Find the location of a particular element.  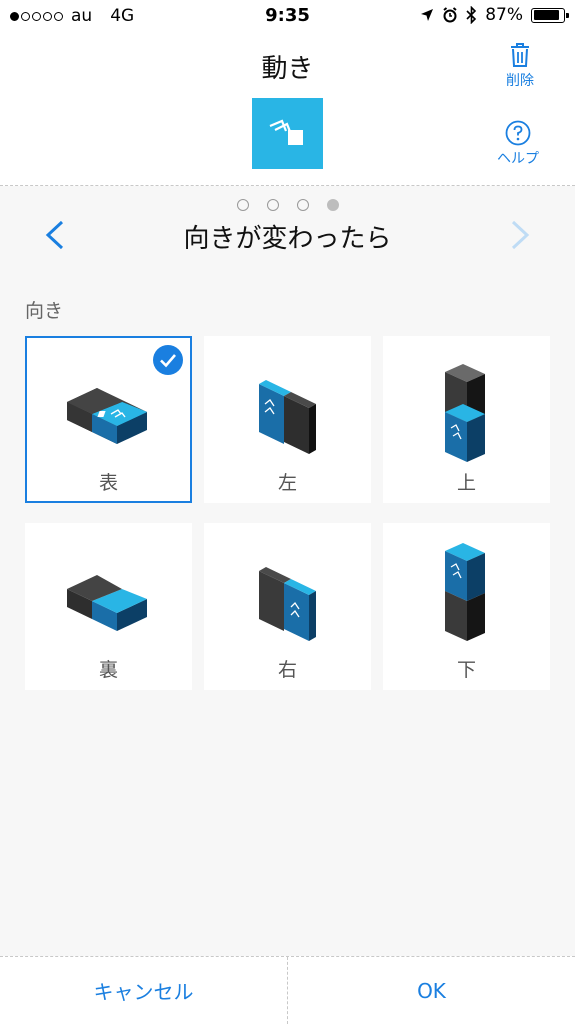

location-arrow-icon is located at coordinates (427, 15).